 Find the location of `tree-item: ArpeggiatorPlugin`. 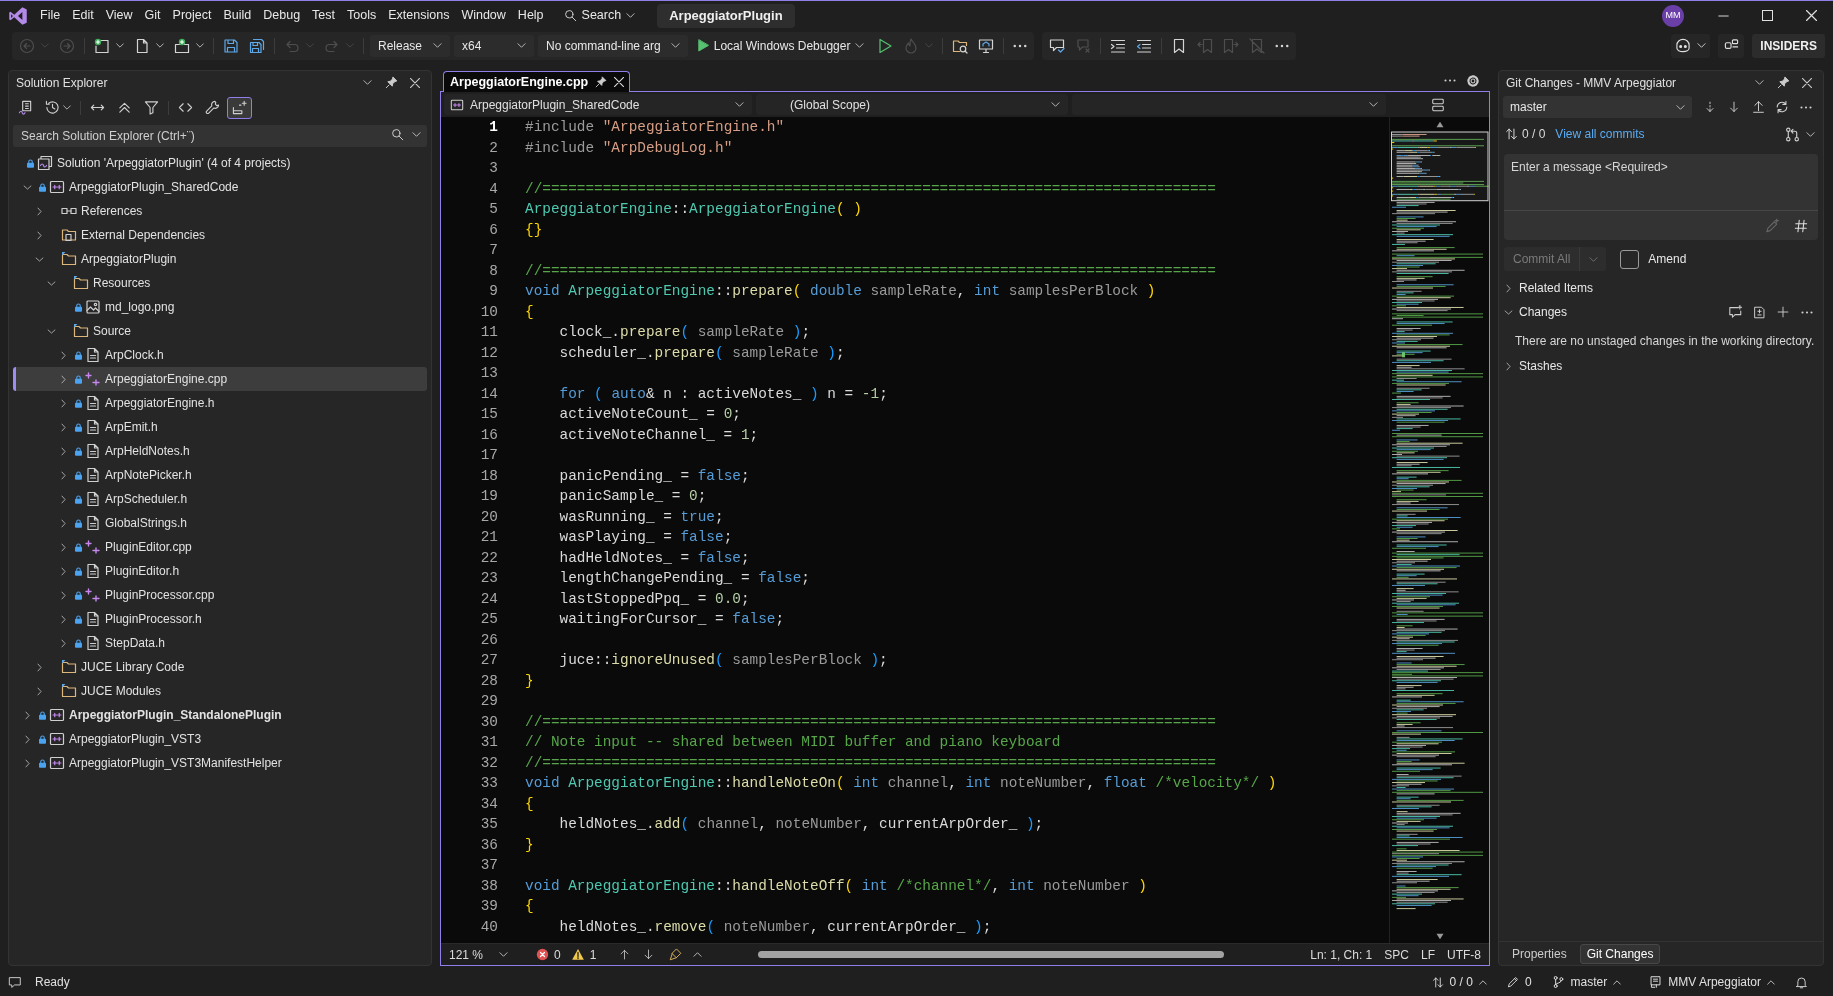

tree-item: ArpeggiatorPlugin is located at coordinates (220, 259).